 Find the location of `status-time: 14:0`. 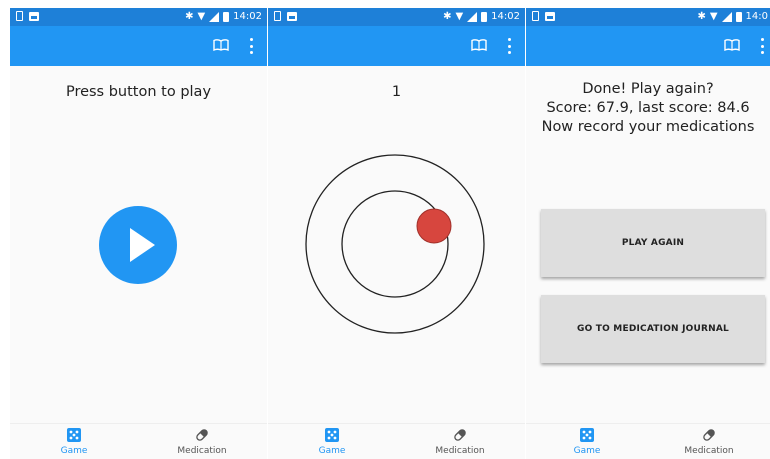

status-time: 14:0 is located at coordinates (756, 16).